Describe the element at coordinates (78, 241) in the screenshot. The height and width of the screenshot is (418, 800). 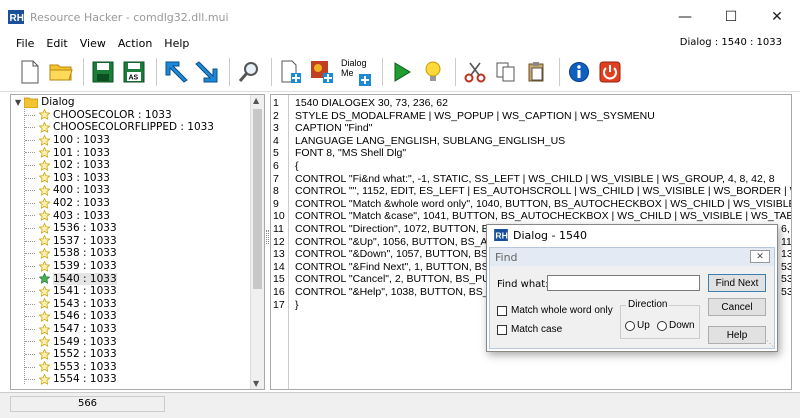
I see `tree-item: 1537 : 1033` at that location.